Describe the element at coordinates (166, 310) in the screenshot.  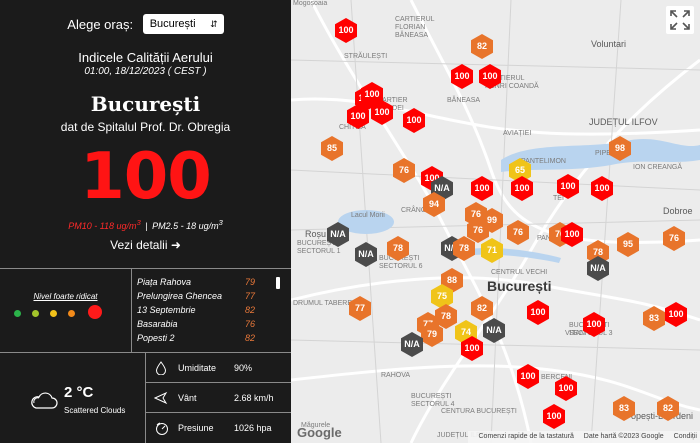
I see `station-name: 13 Septembrie` at that location.